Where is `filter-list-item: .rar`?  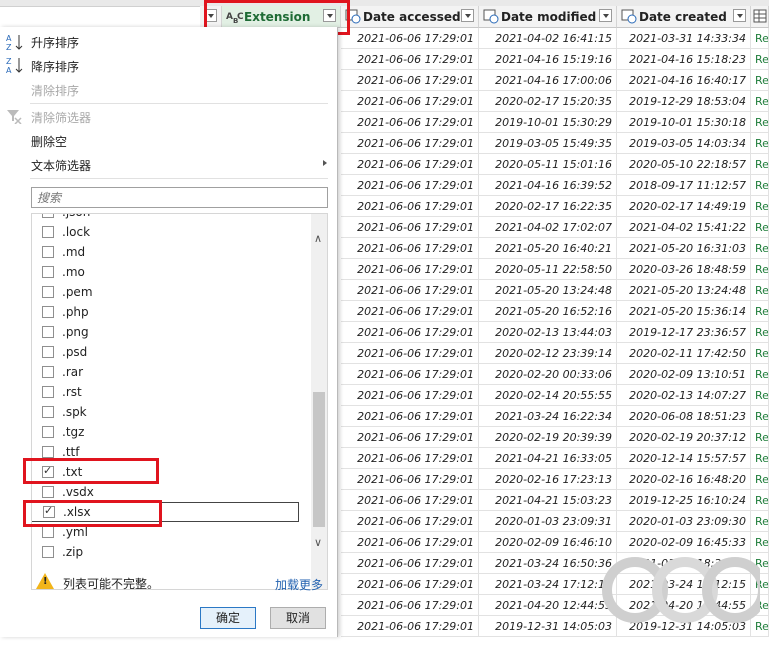 filter-list-item: .rar is located at coordinates (170, 372).